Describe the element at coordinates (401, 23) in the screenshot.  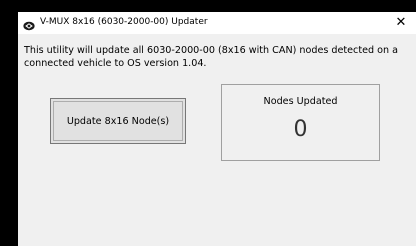
I see `close-icon: ✕` at that location.